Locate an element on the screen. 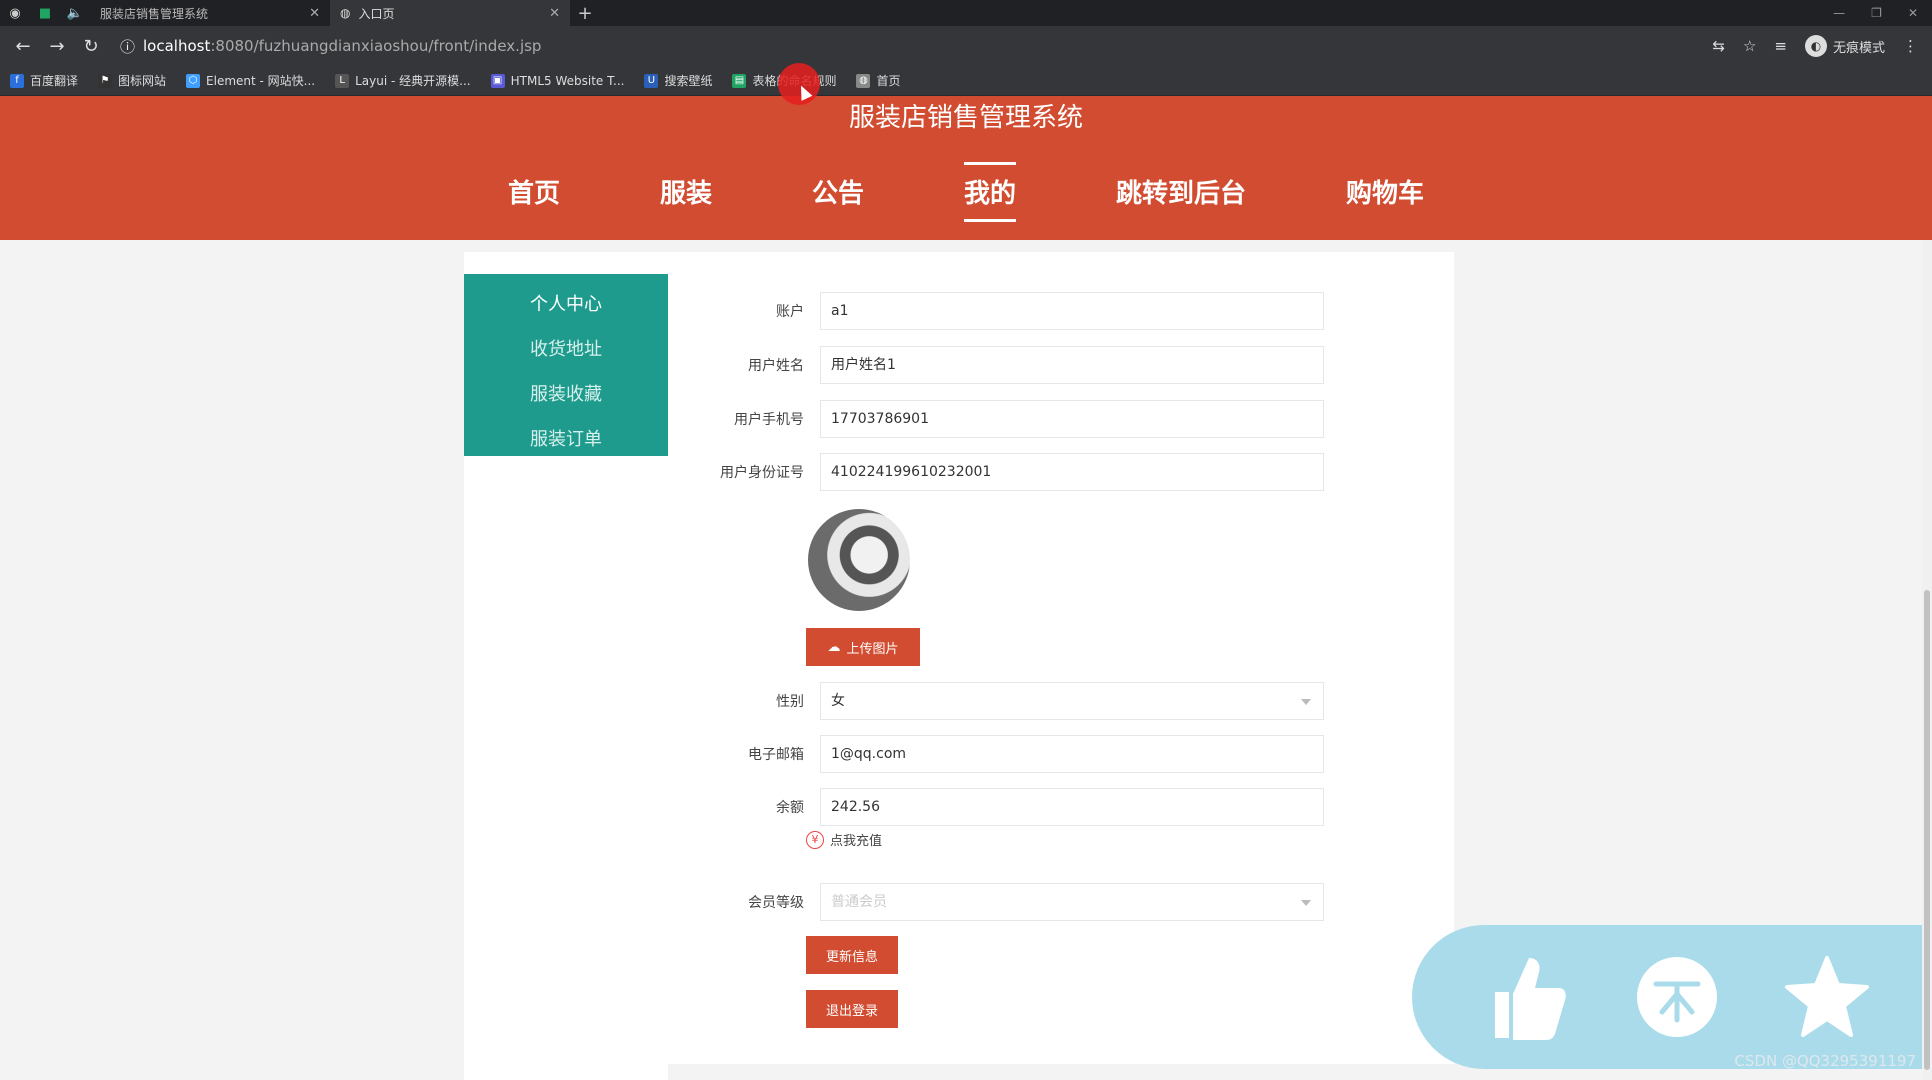 The height and width of the screenshot is (1080, 1932). reload-icon: ↻ is located at coordinates (91, 46).